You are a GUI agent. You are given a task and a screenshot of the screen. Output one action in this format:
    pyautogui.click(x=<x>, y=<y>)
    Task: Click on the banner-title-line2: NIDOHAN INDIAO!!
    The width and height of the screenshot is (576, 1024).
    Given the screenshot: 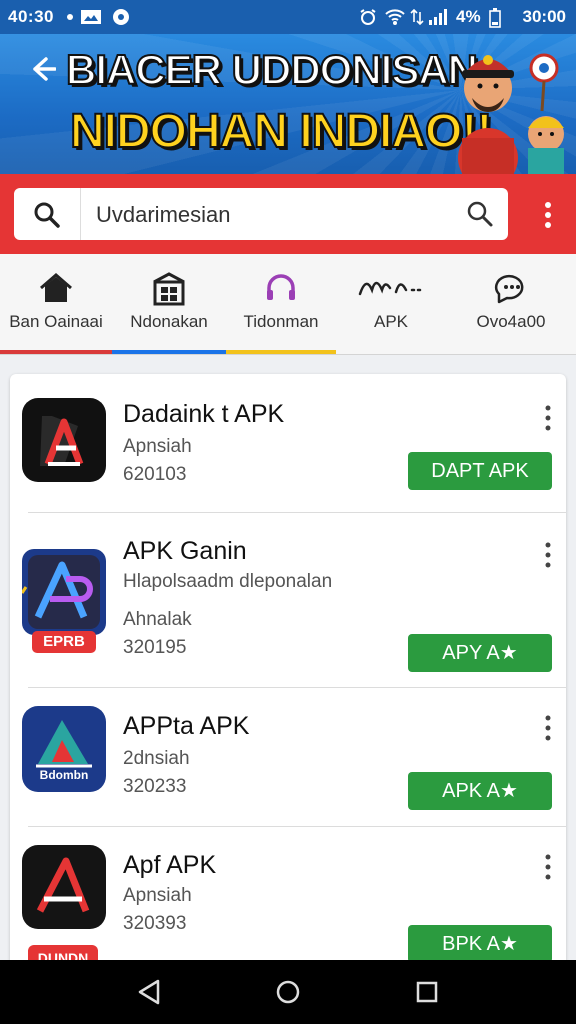 What is the action you would take?
    pyautogui.click(x=281, y=131)
    